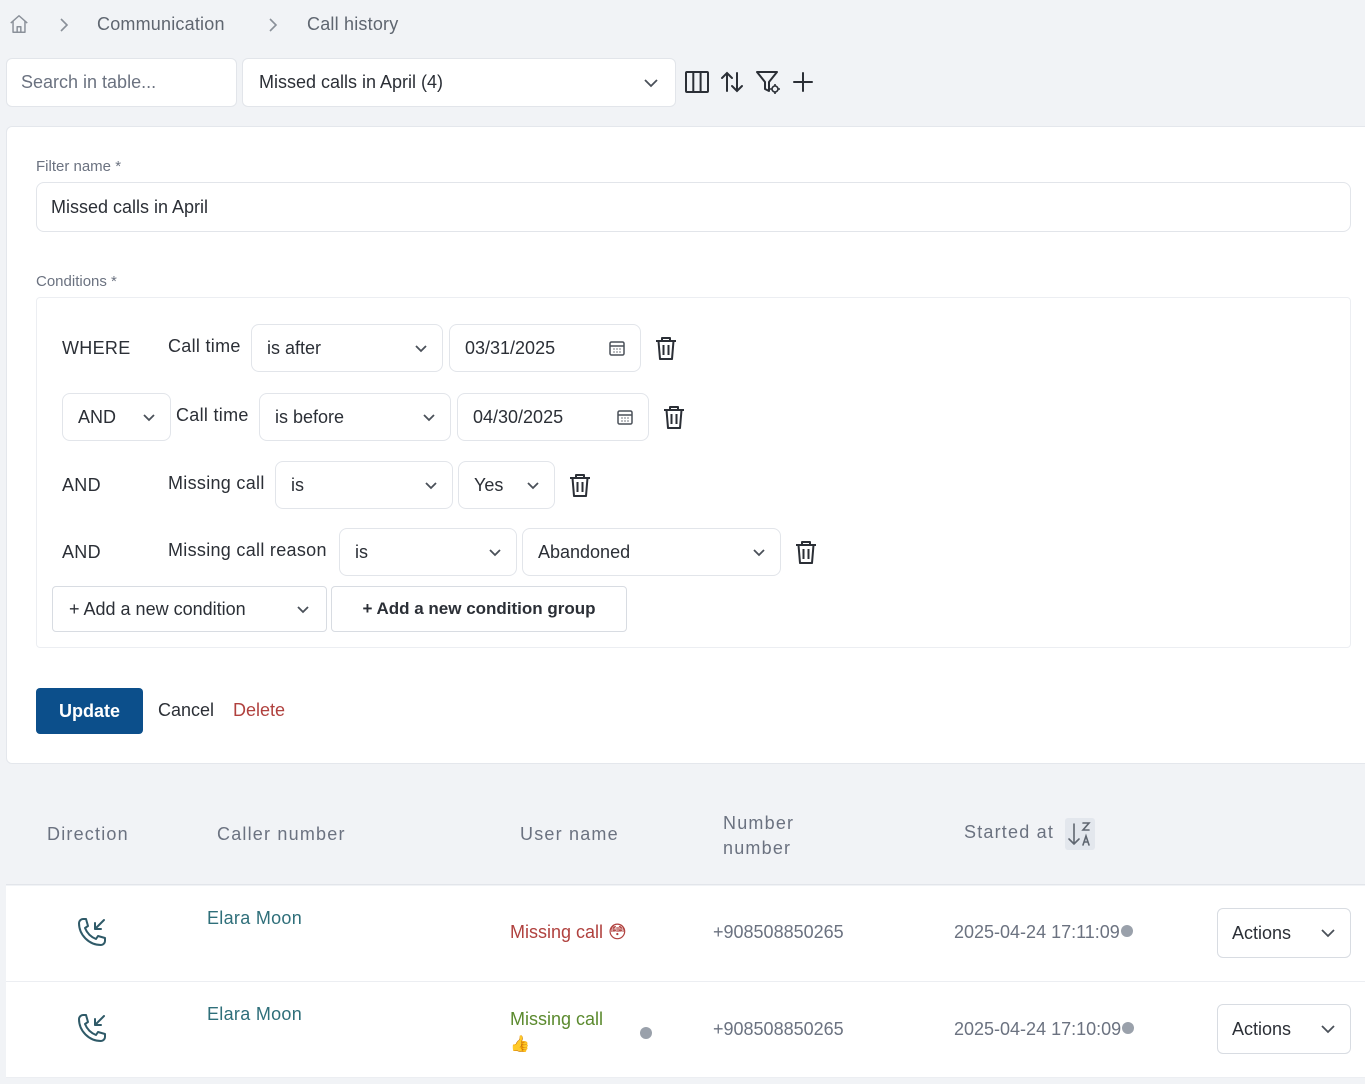 The width and height of the screenshot is (1365, 1084). What do you see at coordinates (506, 485) in the screenshot?
I see `condition-value-select: Yes` at bounding box center [506, 485].